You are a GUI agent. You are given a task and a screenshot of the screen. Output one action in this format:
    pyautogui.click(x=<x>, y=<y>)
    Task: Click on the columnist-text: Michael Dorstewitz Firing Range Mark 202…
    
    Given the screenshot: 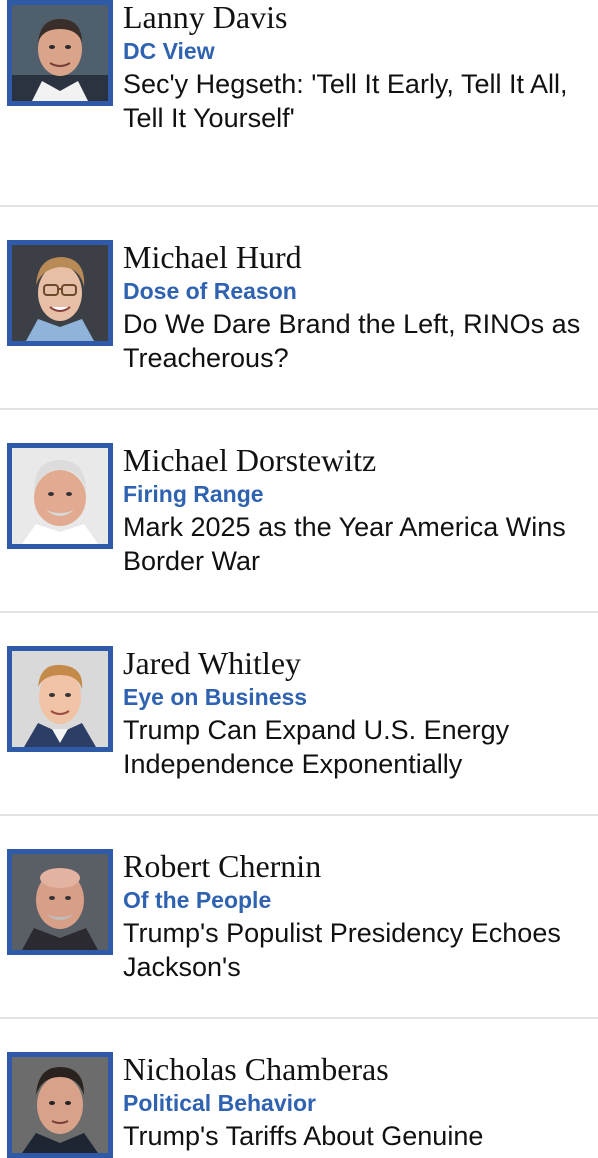 What is the action you would take?
    pyautogui.click(x=358, y=509)
    